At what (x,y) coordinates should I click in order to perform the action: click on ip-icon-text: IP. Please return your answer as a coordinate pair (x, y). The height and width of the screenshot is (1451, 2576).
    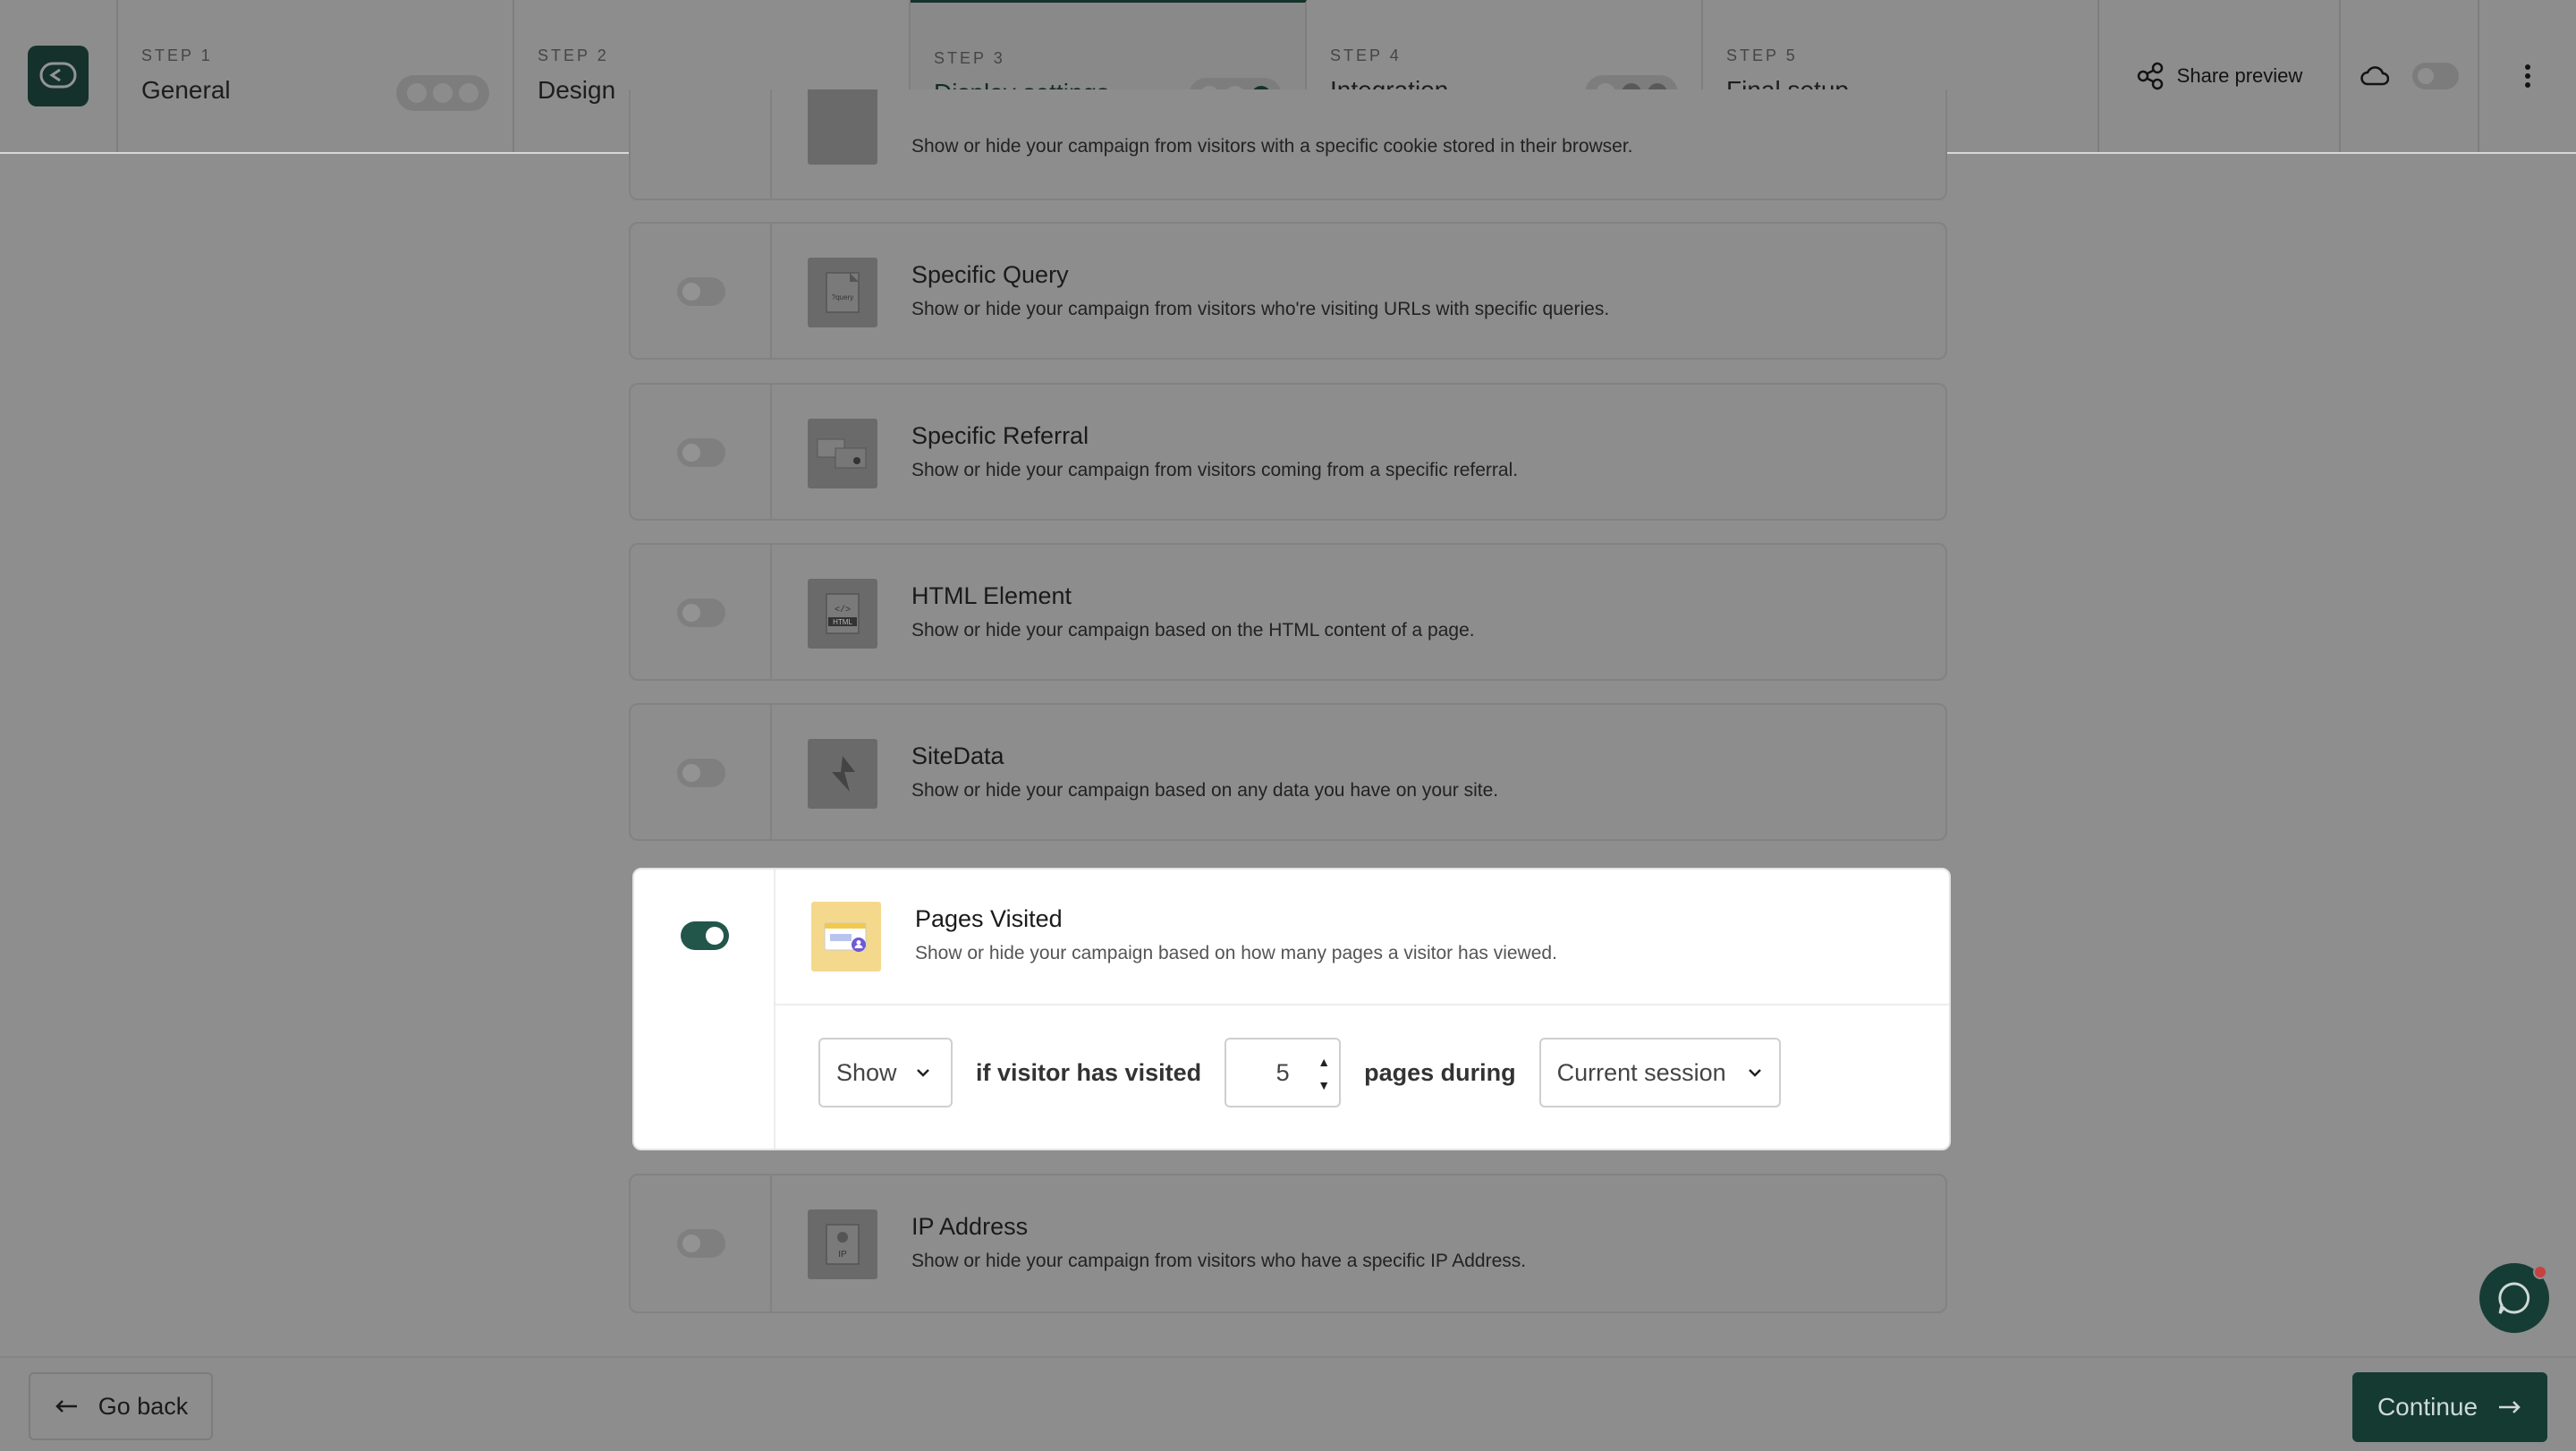
    Looking at the image, I should click on (842, 1255).